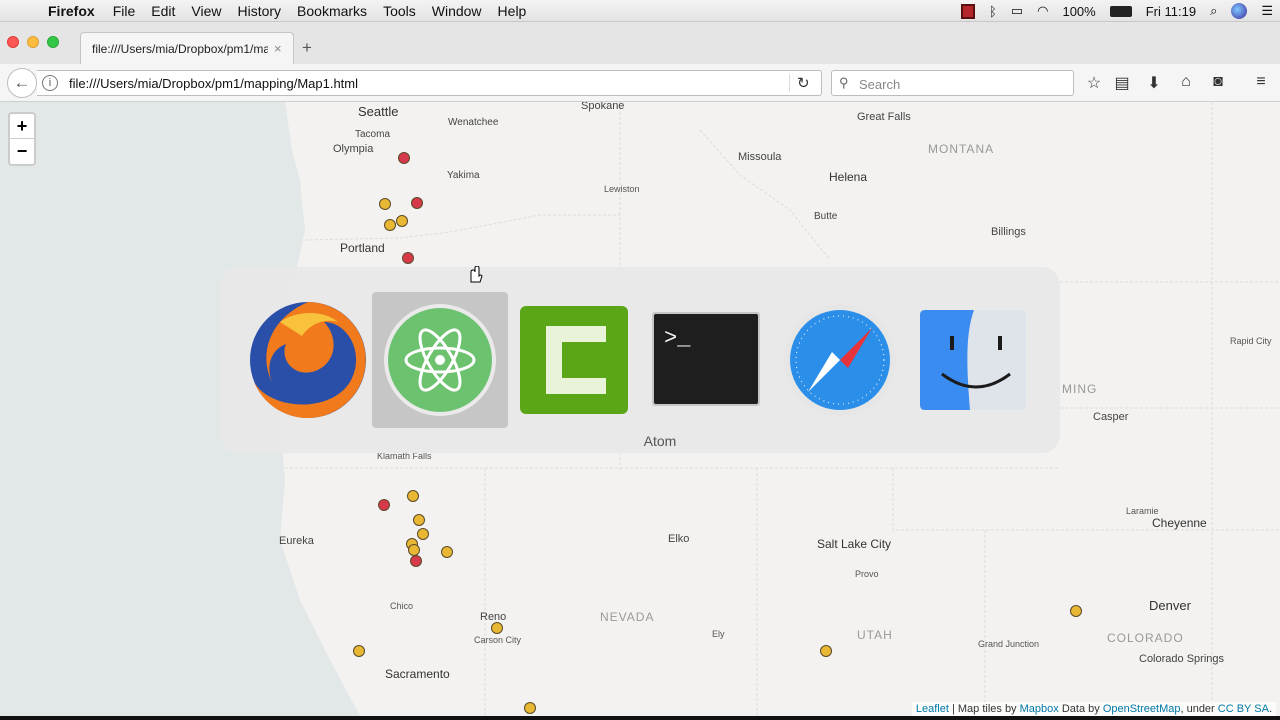 The height and width of the screenshot is (720, 1280). I want to click on zoom-out-button: −, so click(22, 151).